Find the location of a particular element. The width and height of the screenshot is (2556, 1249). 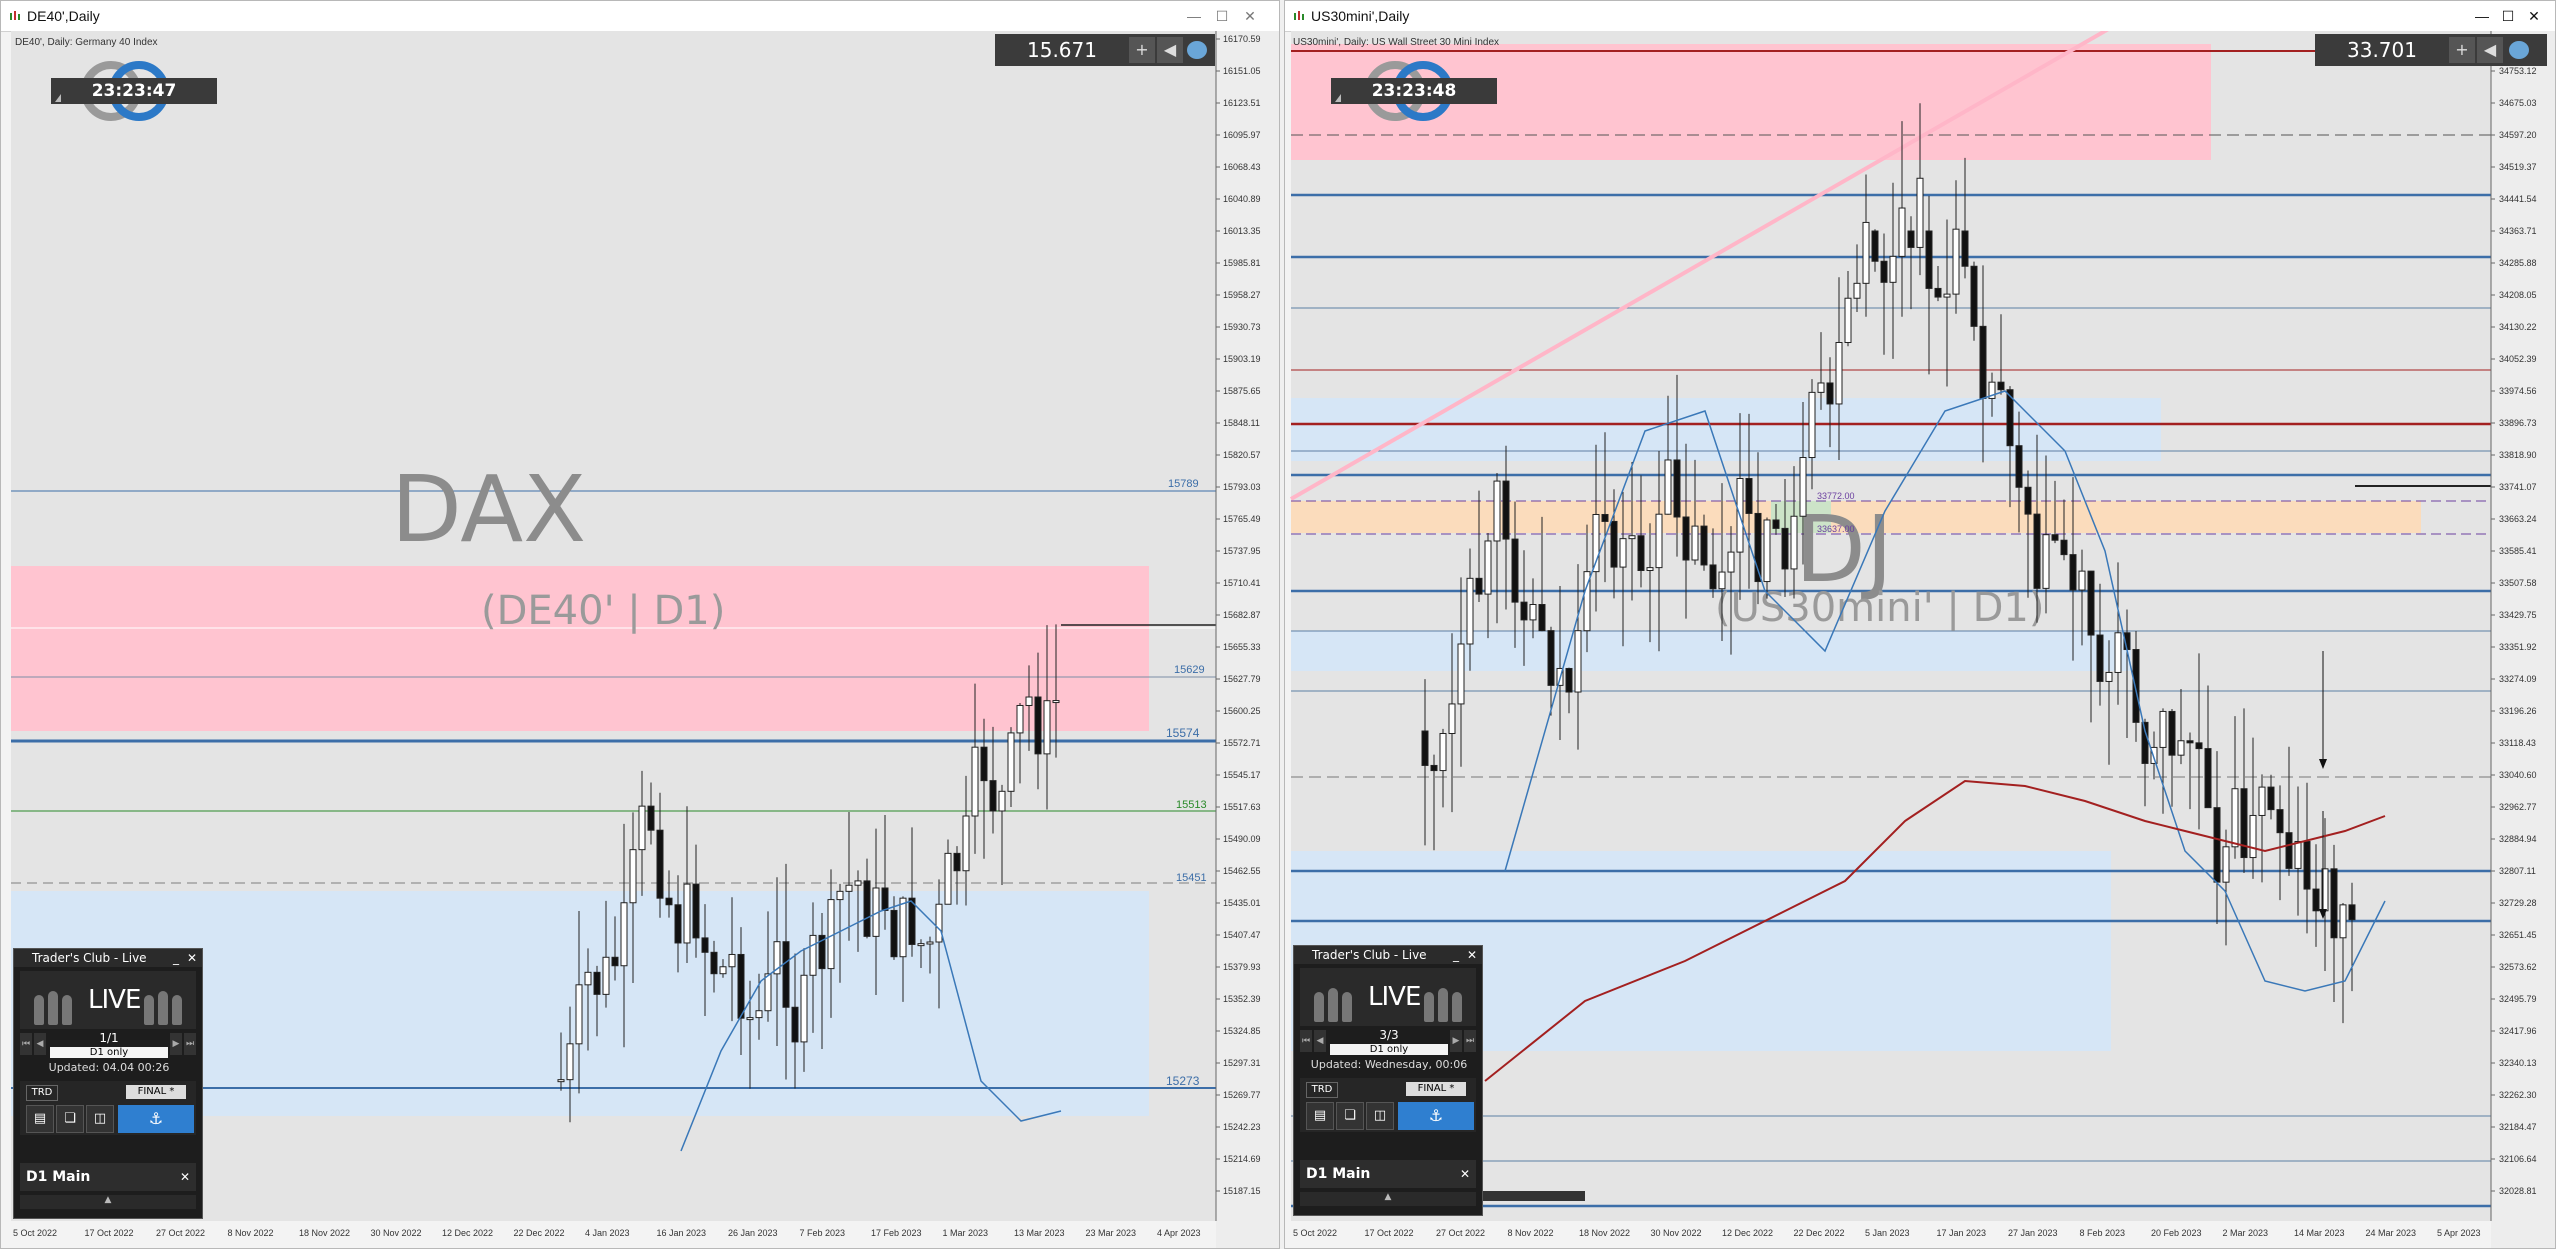

date-axis-label: 24 Mar 2023 is located at coordinates (2391, 1233).